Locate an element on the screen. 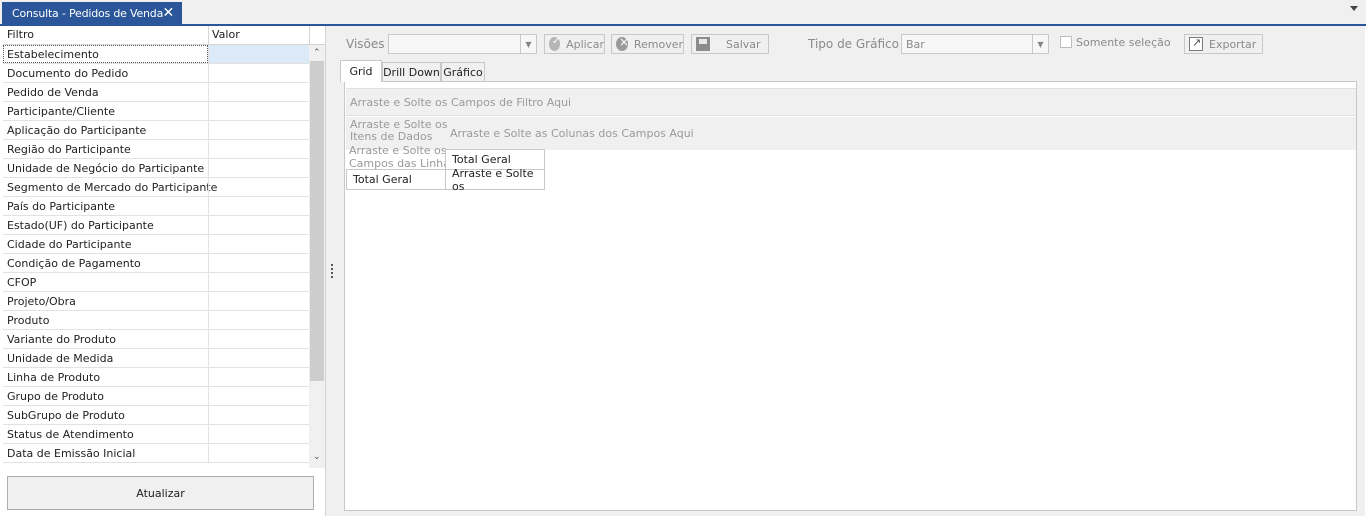 The height and width of the screenshot is (519, 1366). filter-grid-scrollbar: ⌃ ⌄ is located at coordinates (317, 256).